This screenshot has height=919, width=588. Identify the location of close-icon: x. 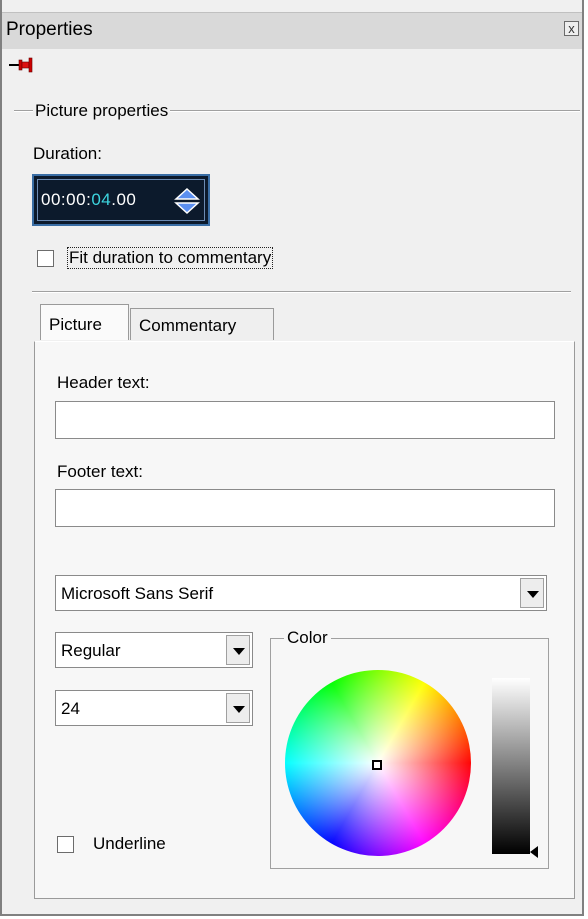
(571, 28).